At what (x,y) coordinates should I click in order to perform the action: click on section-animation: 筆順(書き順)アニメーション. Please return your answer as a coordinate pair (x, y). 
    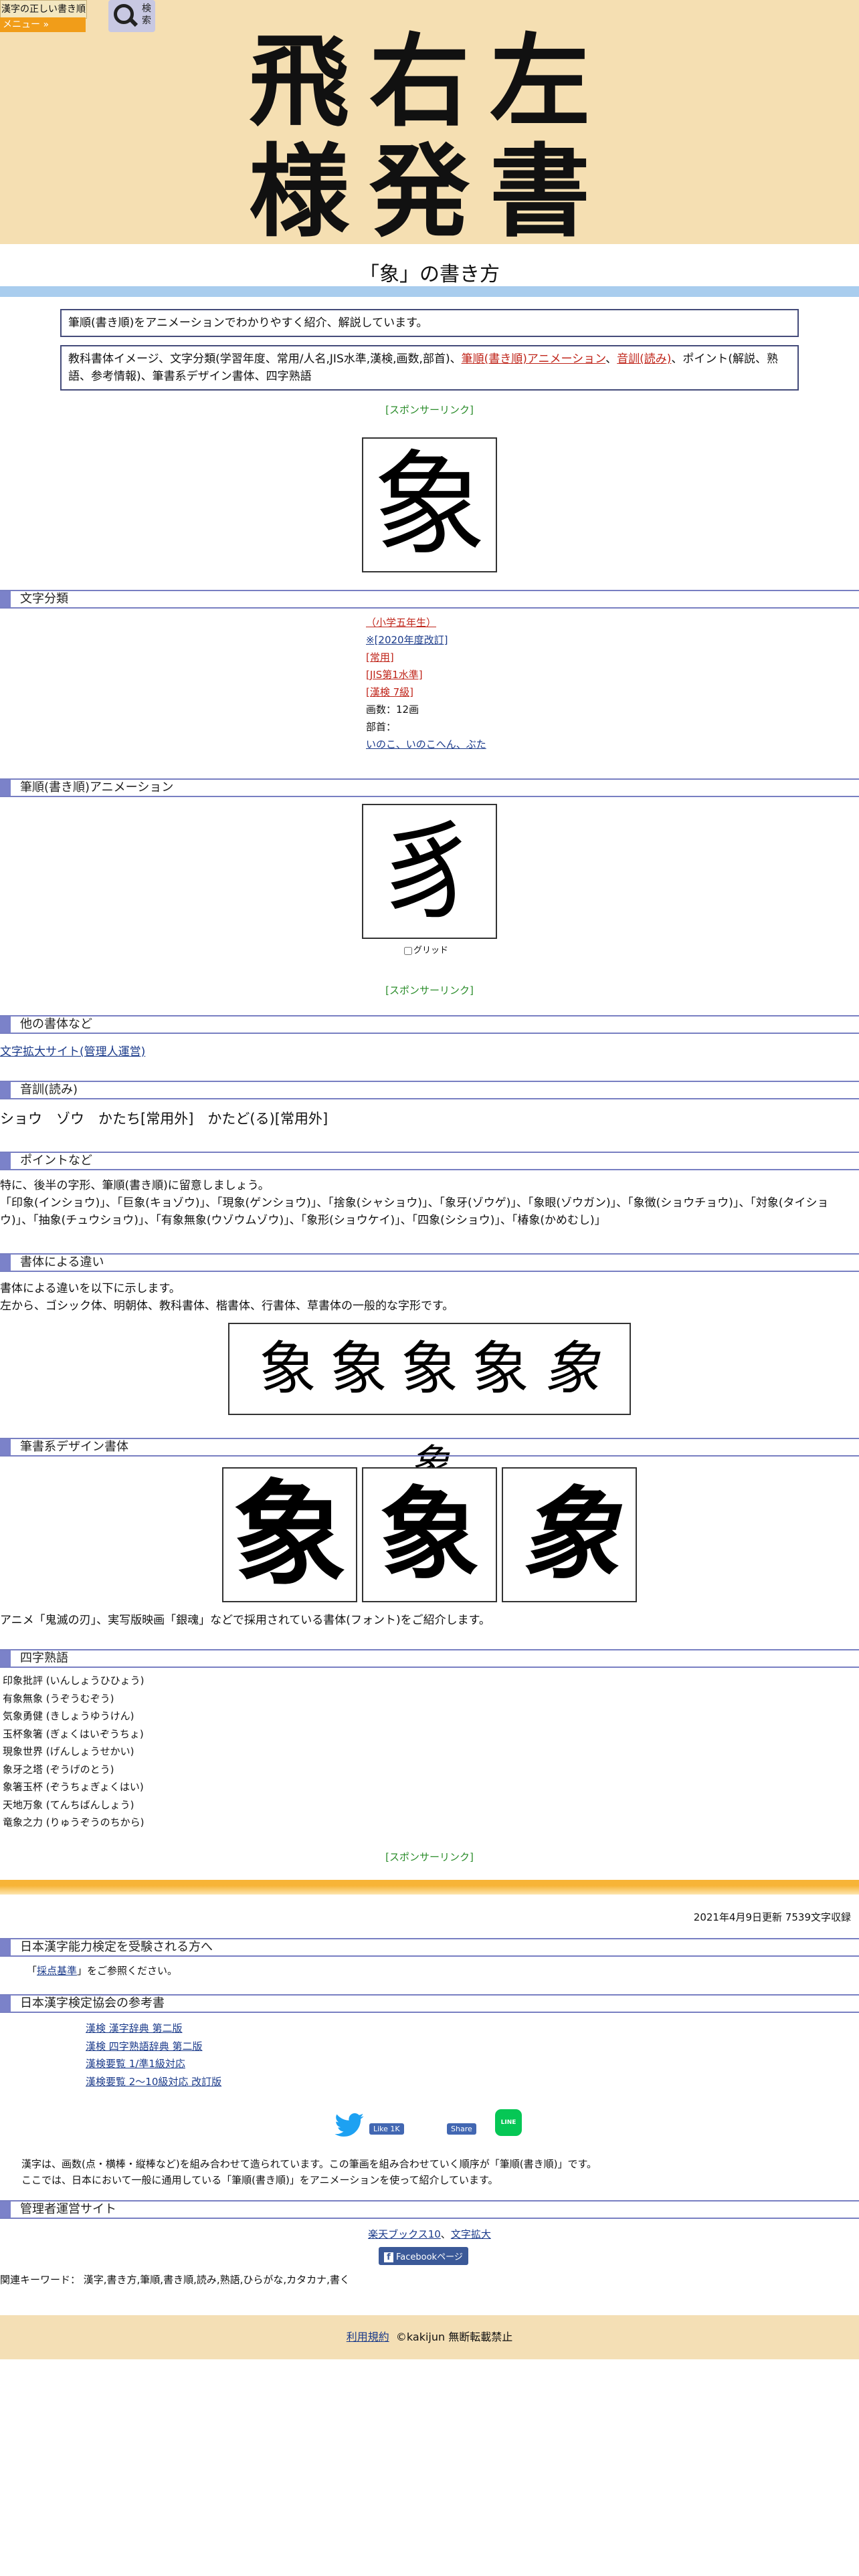
    Looking at the image, I should click on (429, 787).